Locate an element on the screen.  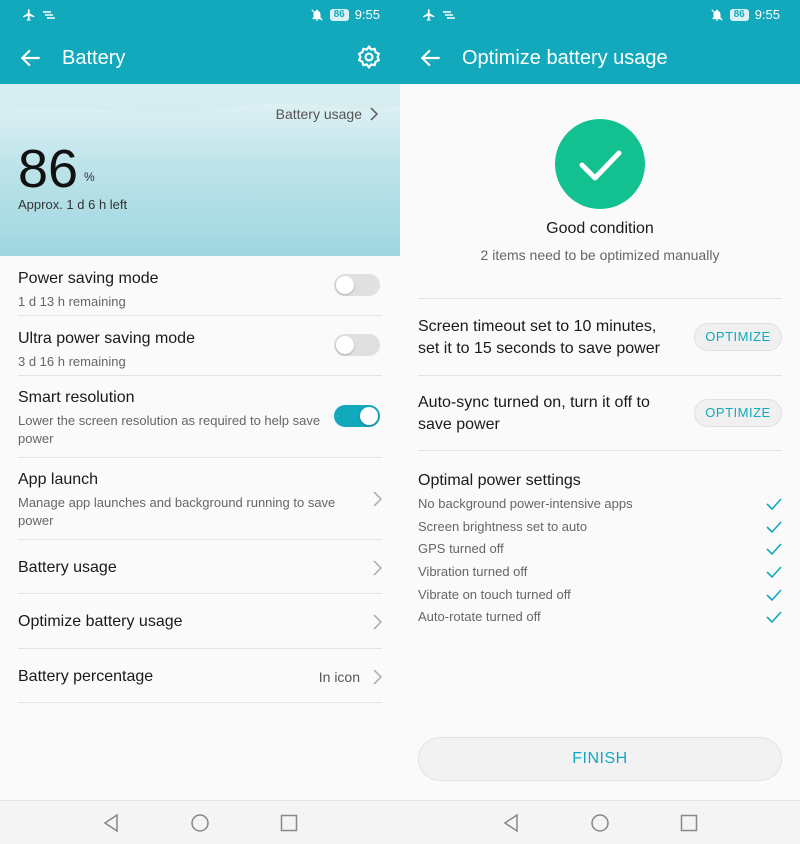
battery-usage-link: Battery usage is located at coordinates (327, 114).